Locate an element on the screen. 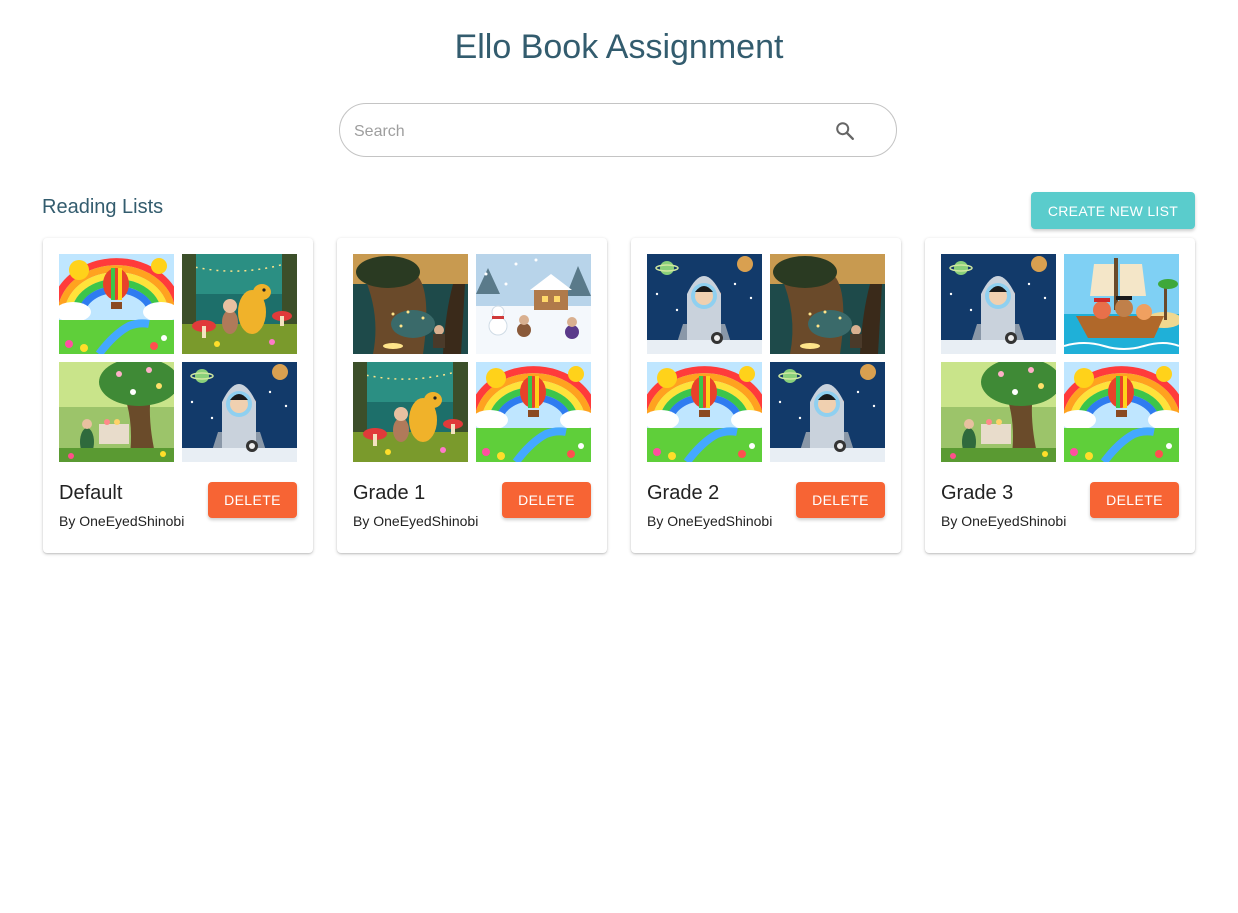 The height and width of the screenshot is (913, 1238). create-new-list-button: CREATE NEW LIST is located at coordinates (1113, 210).